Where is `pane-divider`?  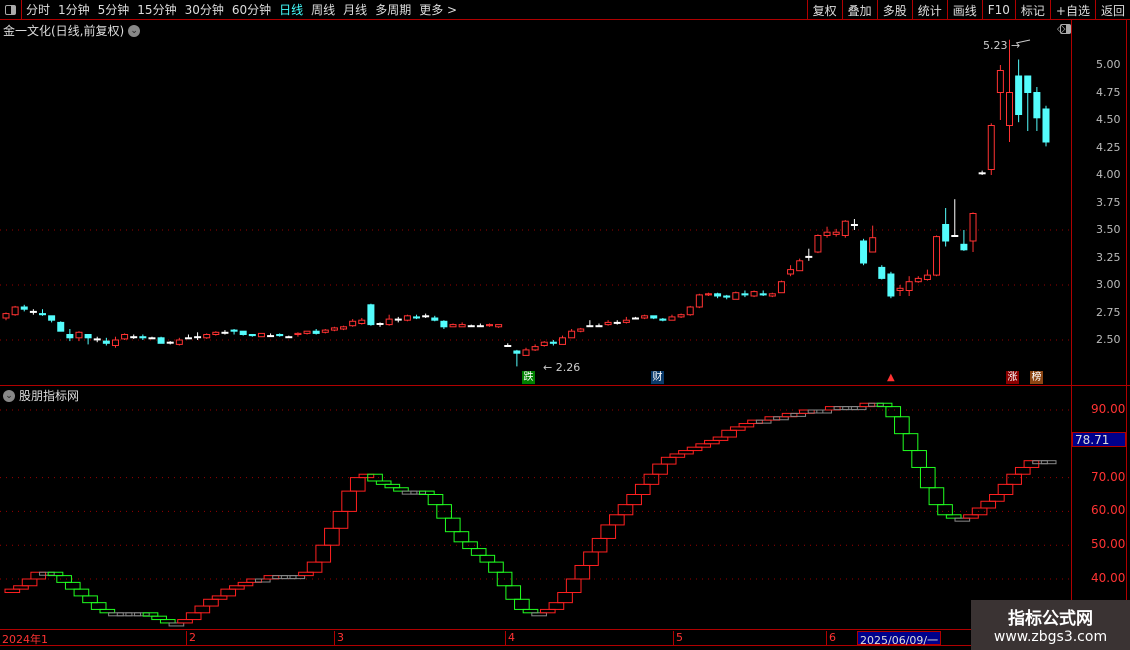
pane-divider is located at coordinates (565, 385).